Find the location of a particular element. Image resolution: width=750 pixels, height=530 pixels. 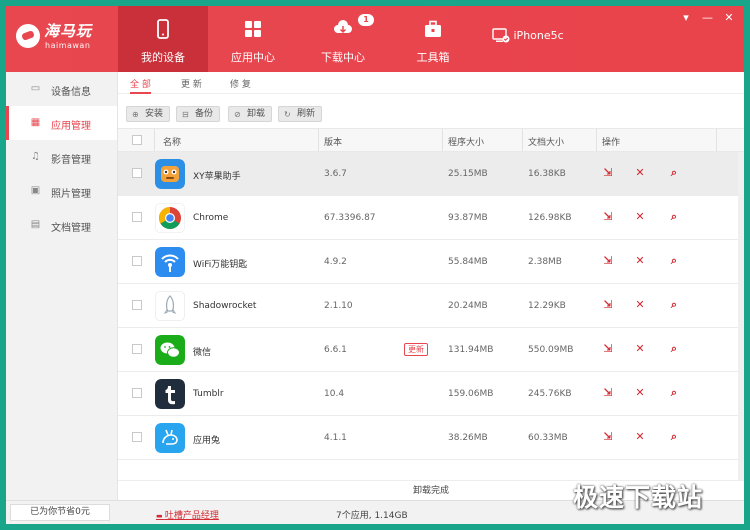

app-name: XY苹果助手 is located at coordinates (217, 177).